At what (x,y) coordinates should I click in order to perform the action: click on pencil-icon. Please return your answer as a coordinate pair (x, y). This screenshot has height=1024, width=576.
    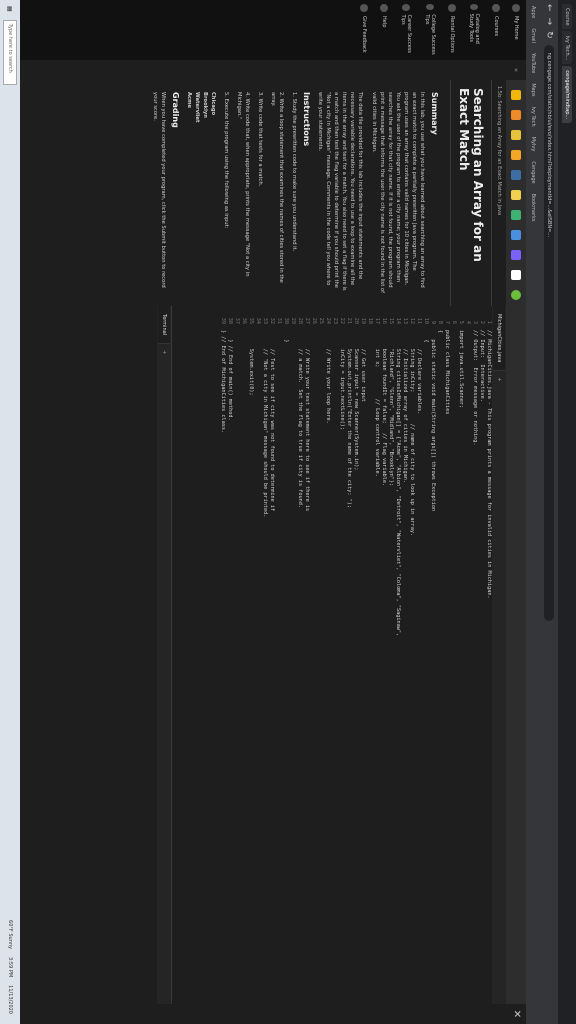
    Looking at the image, I should click on (516, 95).